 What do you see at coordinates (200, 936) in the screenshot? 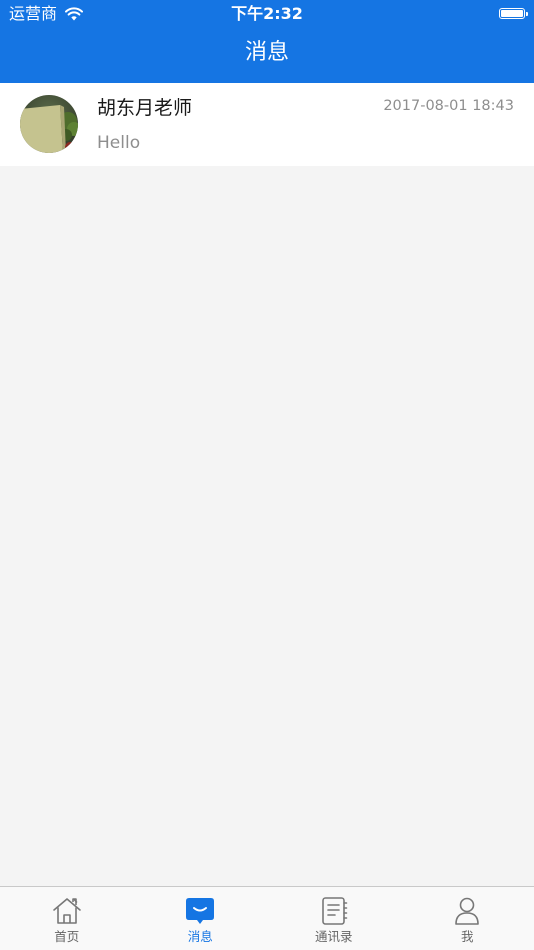
I see `tab-label: 消息` at bounding box center [200, 936].